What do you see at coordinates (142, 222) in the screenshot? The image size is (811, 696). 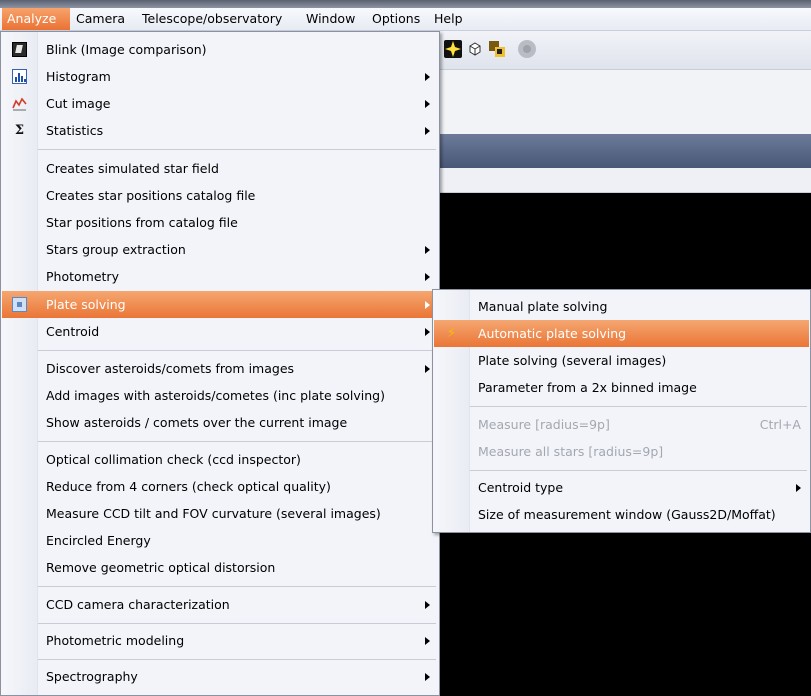 I see `menu-item-label: Star positions from catalog file` at bounding box center [142, 222].